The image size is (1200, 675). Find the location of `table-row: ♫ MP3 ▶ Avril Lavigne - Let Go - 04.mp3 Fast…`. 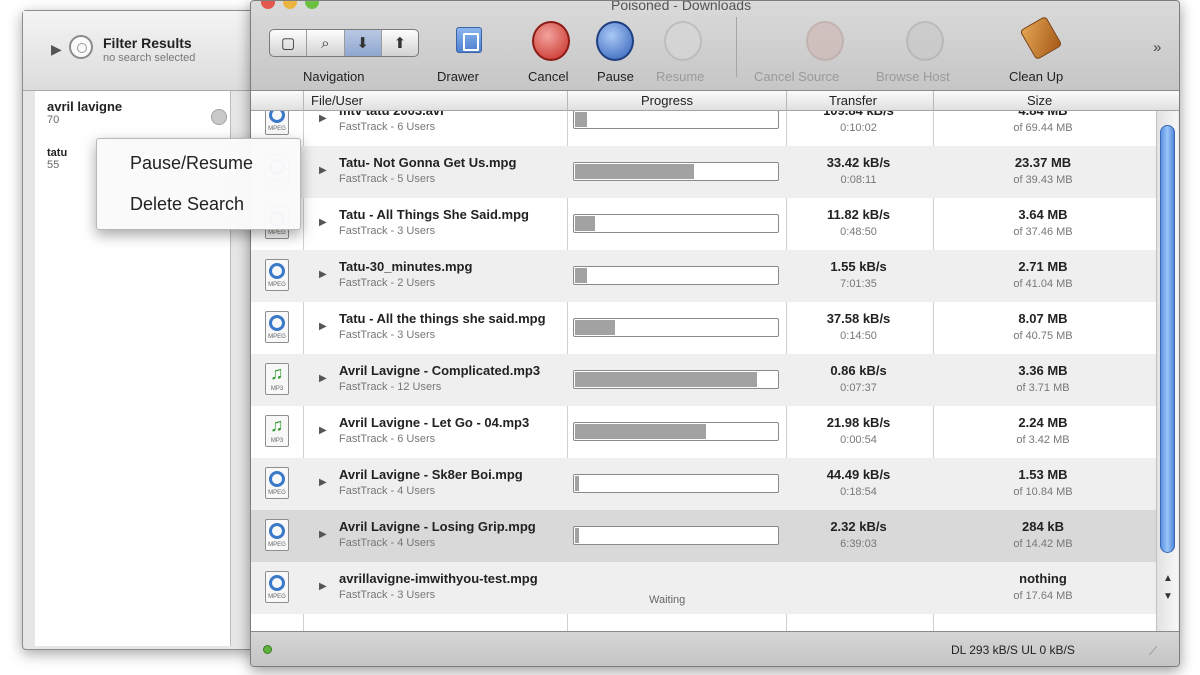

table-row: ♫ MP3 ▶ Avril Lavigne - Let Go - 04.mp3 Fast… is located at coordinates (703, 432).